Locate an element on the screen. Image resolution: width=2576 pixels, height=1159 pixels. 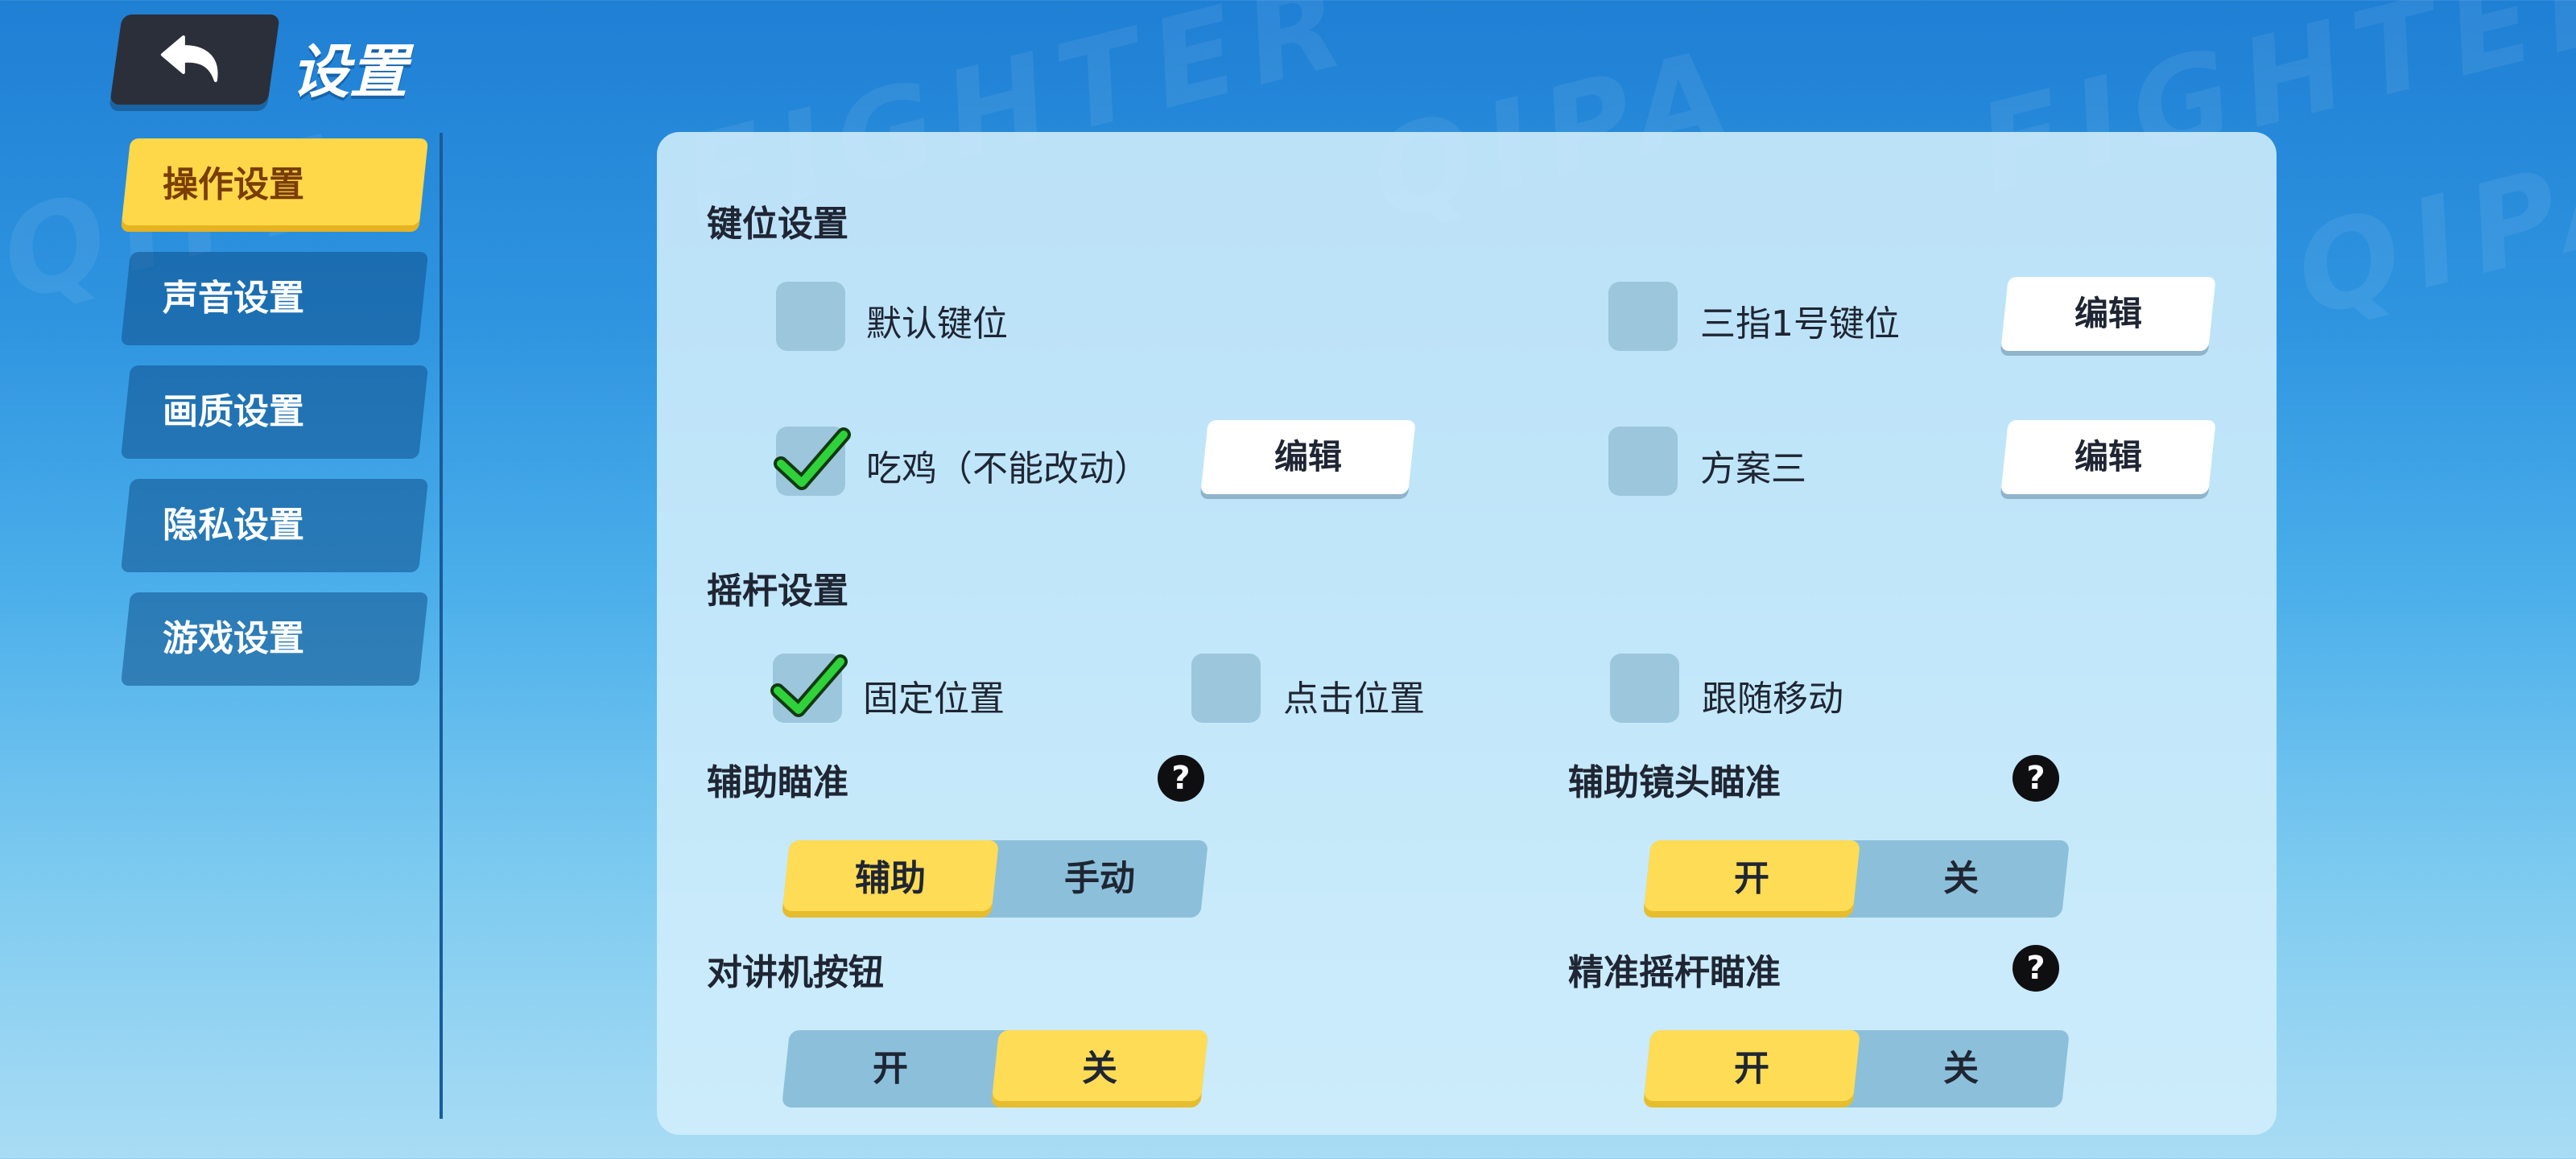
page-title: 设置 is located at coordinates (349, 71).